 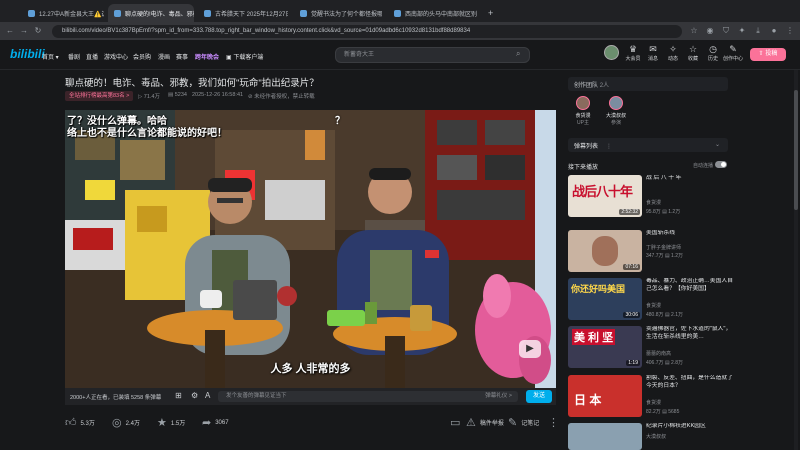 I want to click on coin-icon: ◎, so click(x=117, y=423).